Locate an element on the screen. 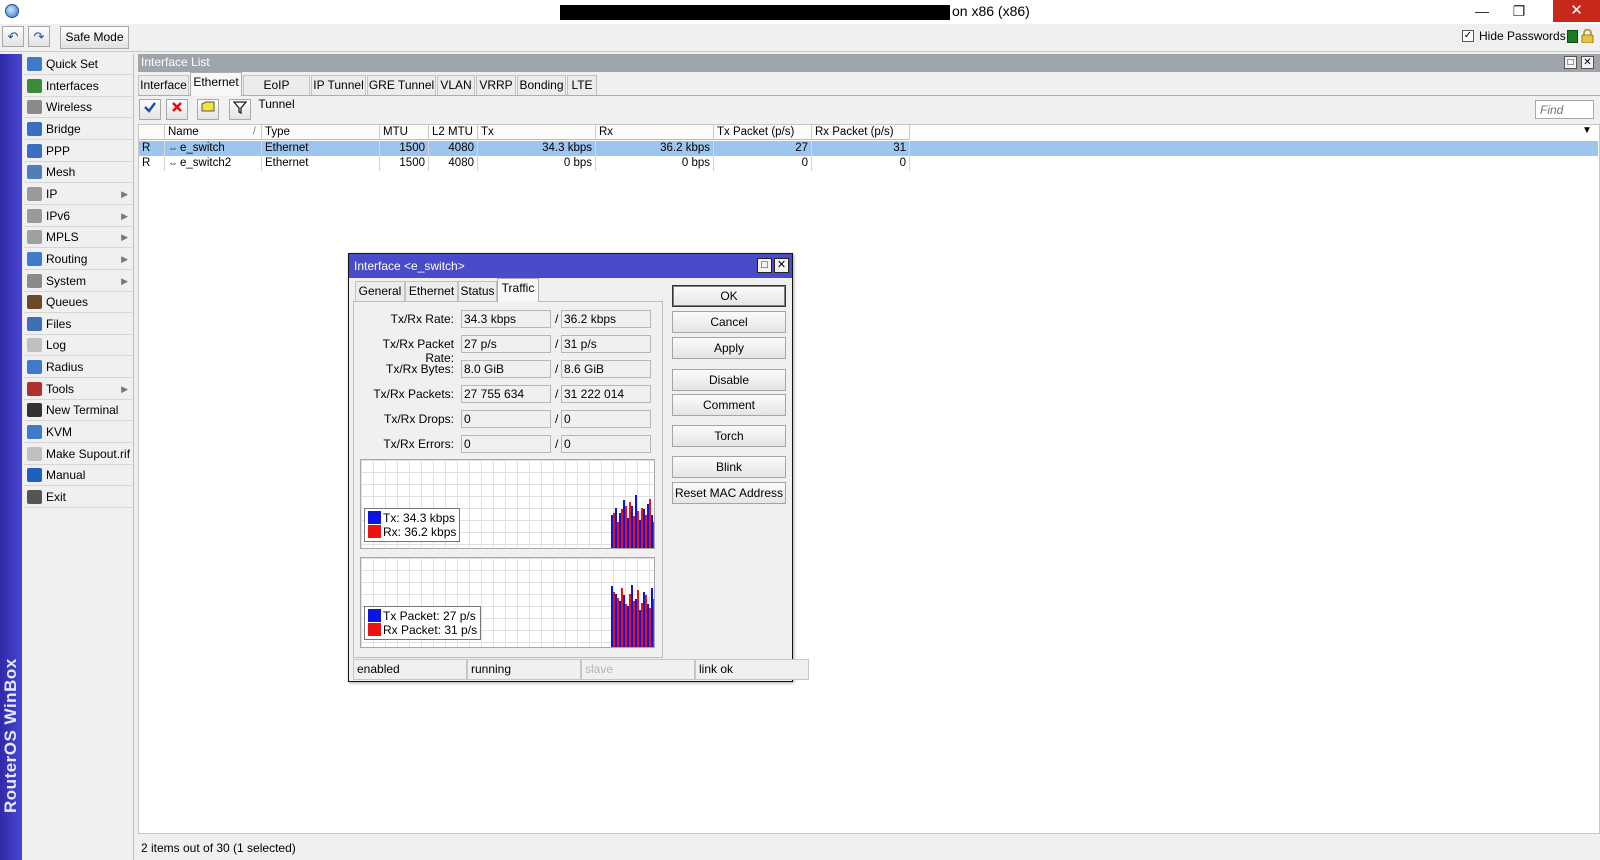 This screenshot has width=1600, height=860. column-header-tx: Tx is located at coordinates (537, 132).